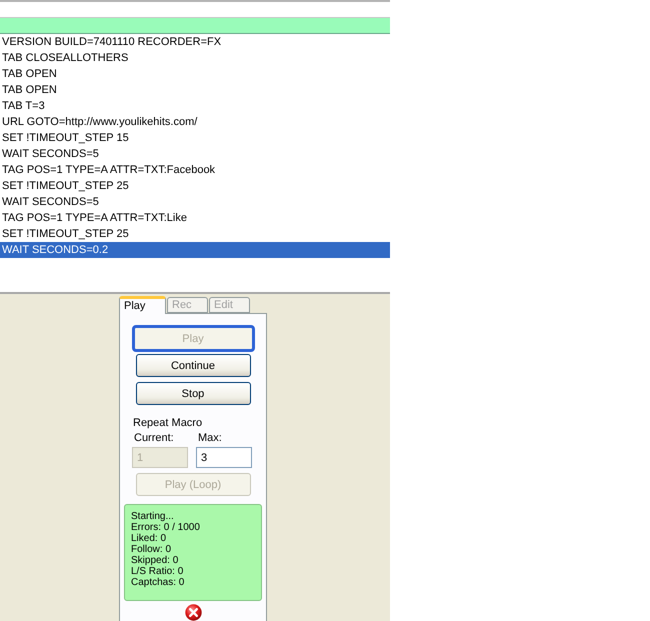 This screenshot has width=650, height=621. Describe the element at coordinates (195, 106) in the screenshot. I see `macro-line: TAB T=3` at that location.